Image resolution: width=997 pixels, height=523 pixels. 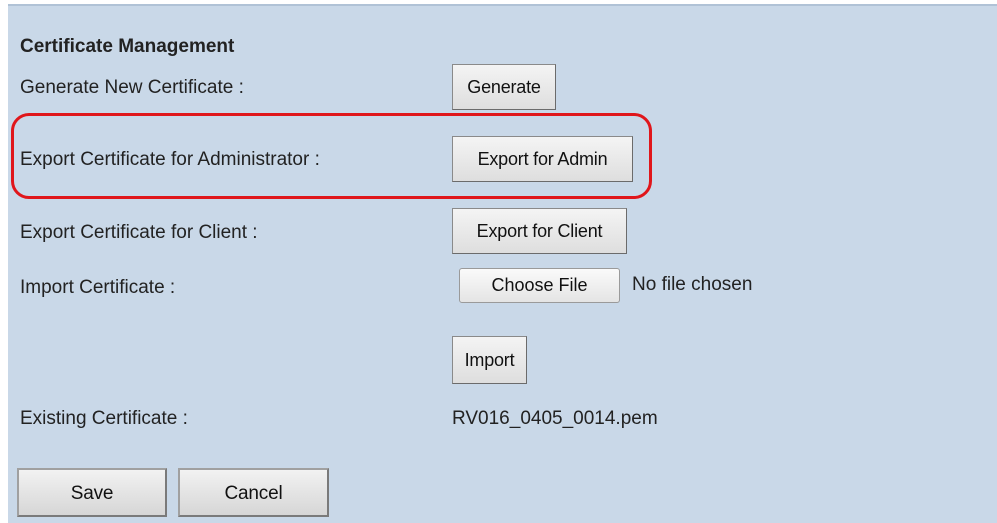 What do you see at coordinates (104, 418) in the screenshot?
I see `existing-certificate-label: Existing Certificate :` at bounding box center [104, 418].